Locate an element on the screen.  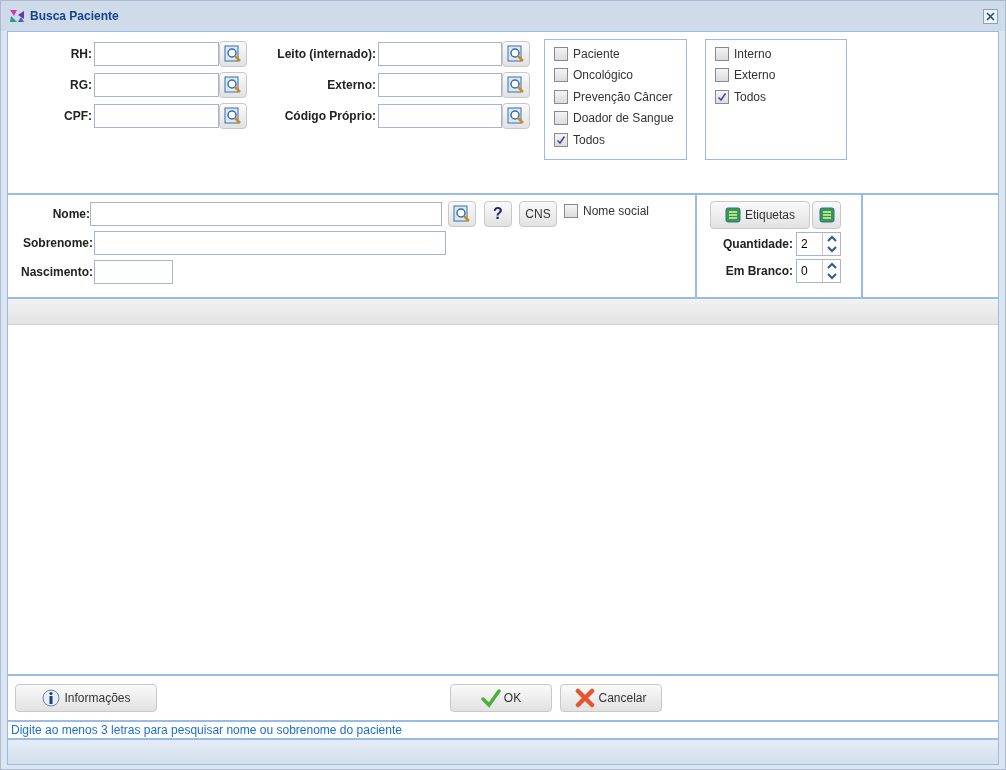
checkbox-label: Doador de Sangue is located at coordinates (623, 119).